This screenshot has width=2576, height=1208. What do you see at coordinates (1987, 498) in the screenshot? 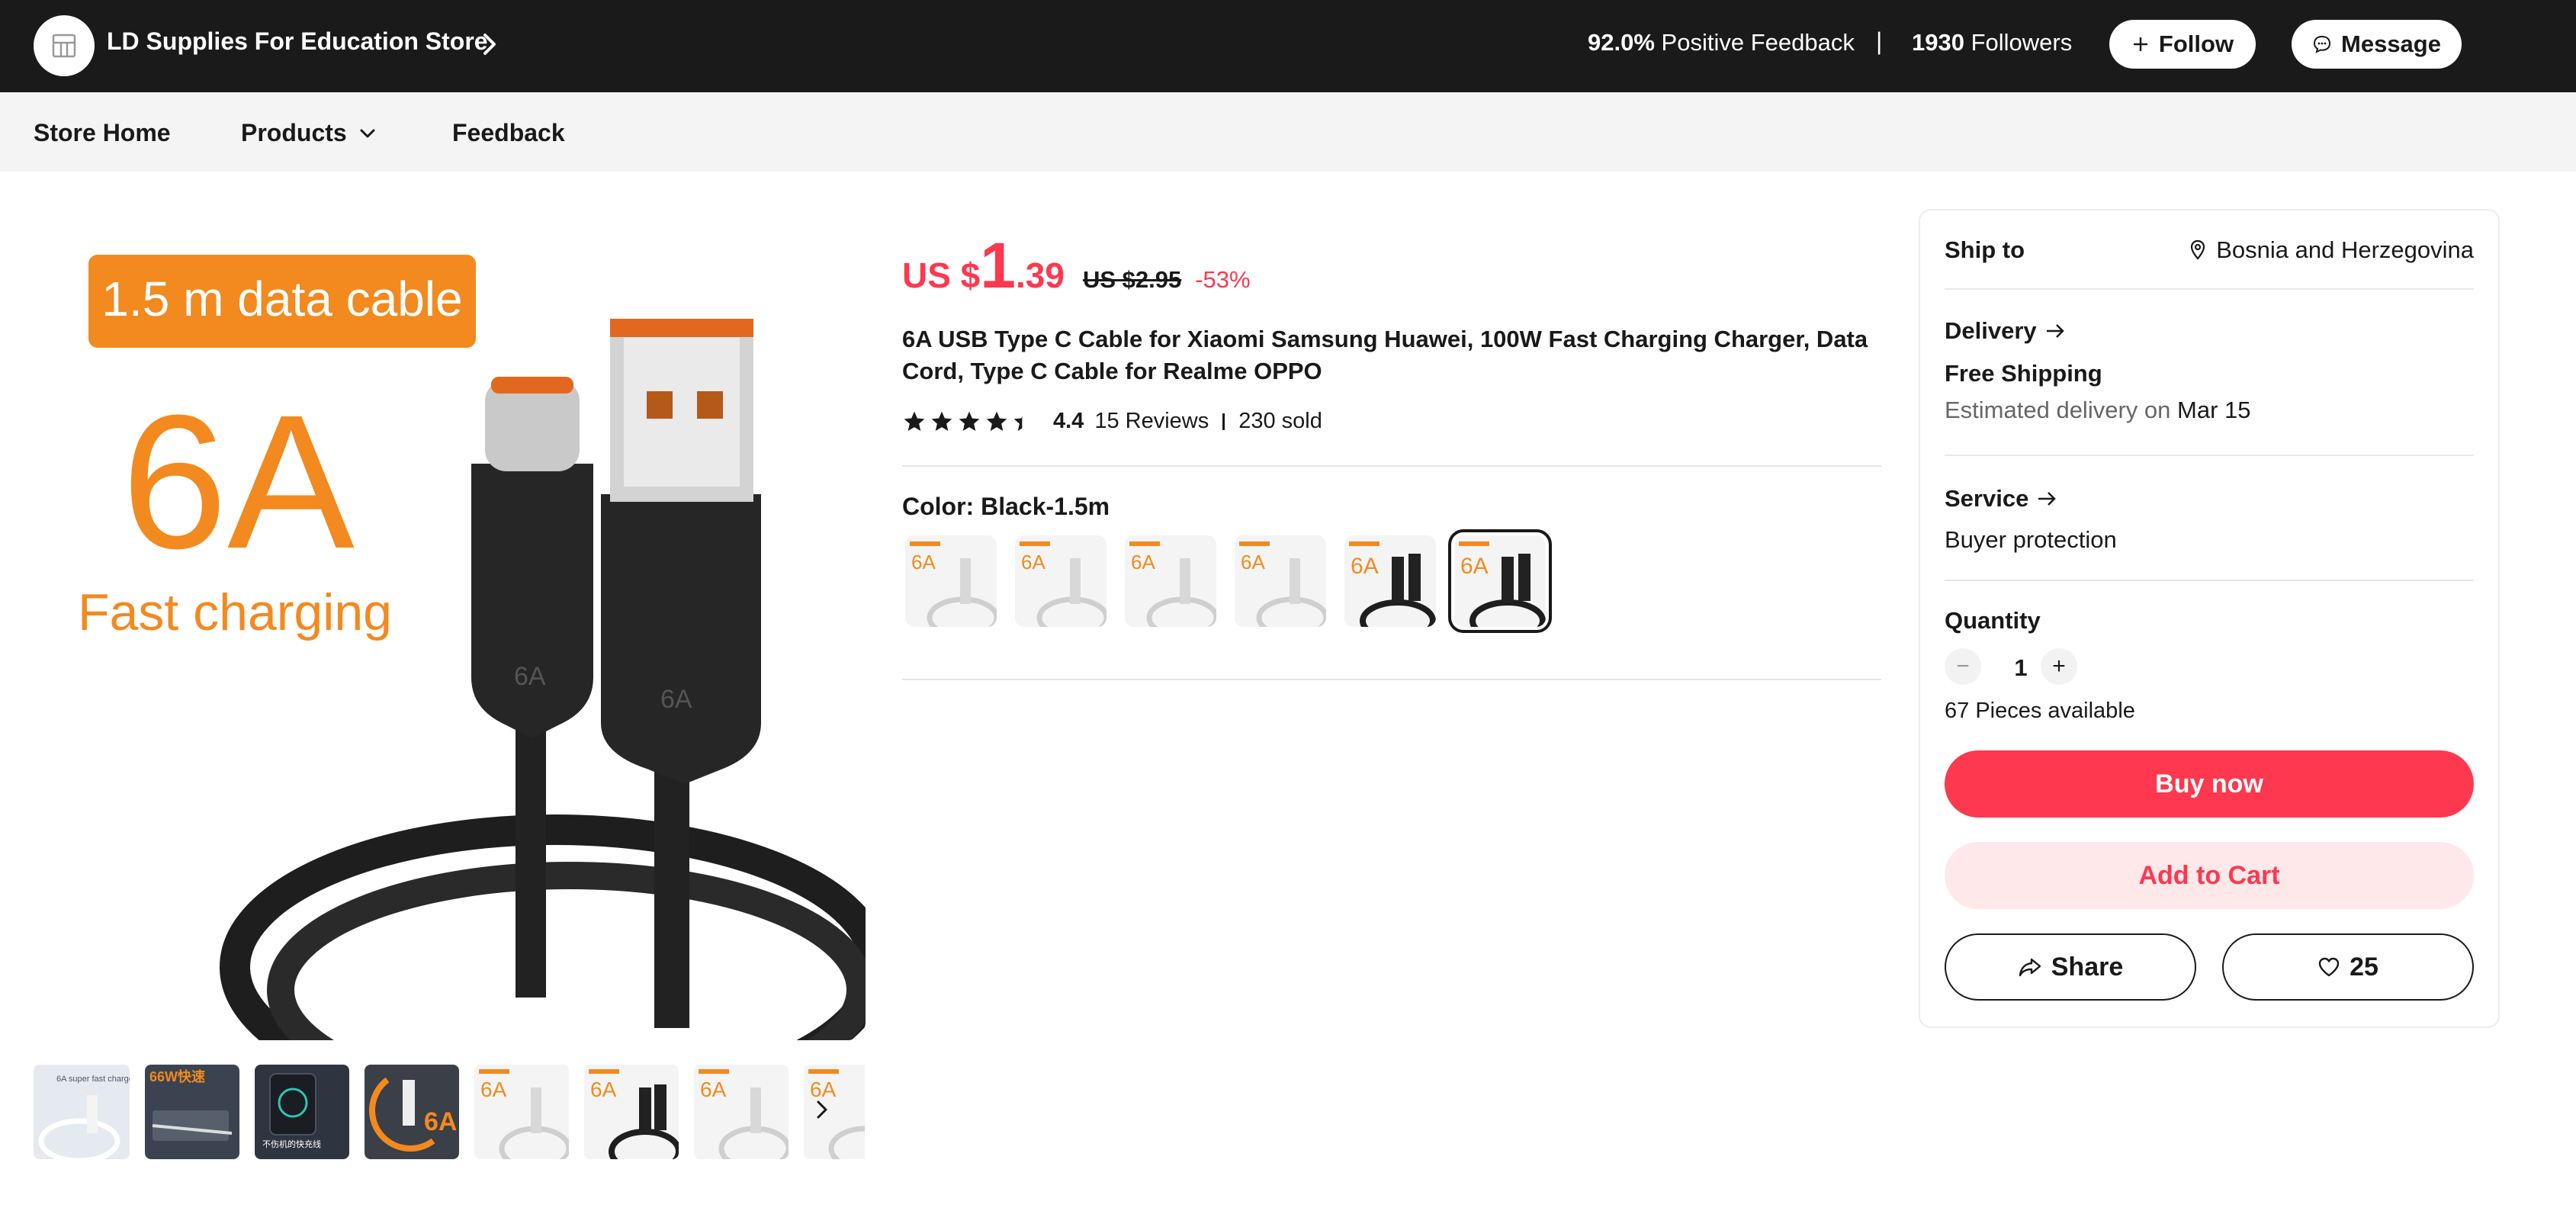
I see `service-label: Service` at bounding box center [1987, 498].